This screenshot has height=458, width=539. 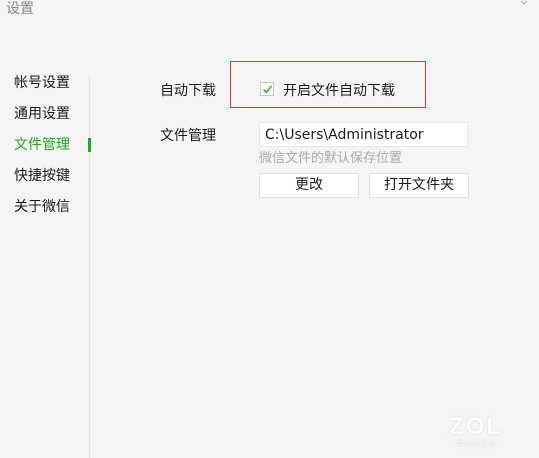 I want to click on window-title: 设置, so click(x=20, y=9).